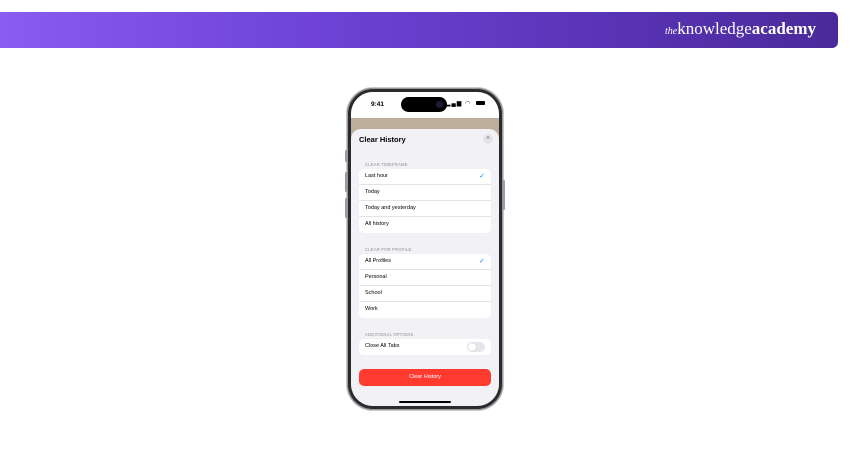 This screenshot has height=450, width=850. What do you see at coordinates (373, 293) in the screenshot?
I see `option-label: School` at bounding box center [373, 293].